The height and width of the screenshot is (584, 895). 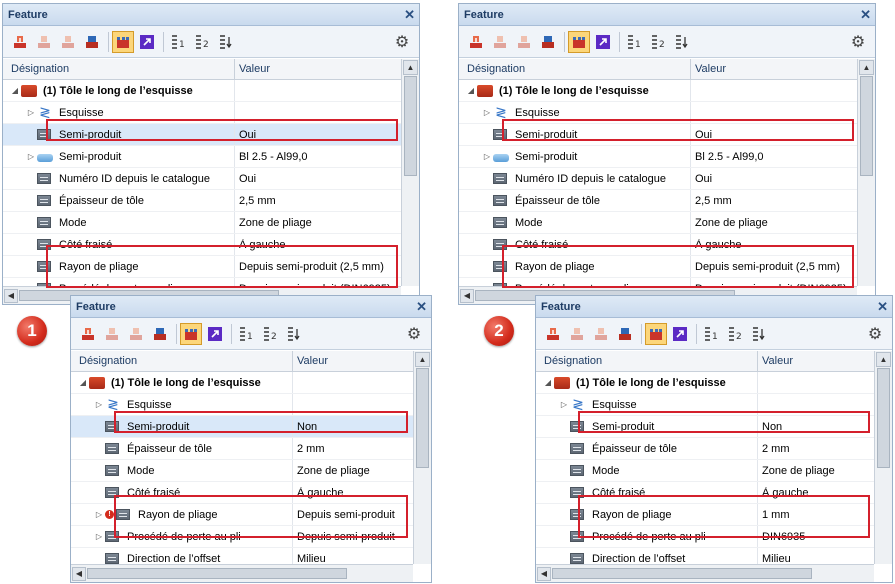 What do you see at coordinates (353, 449) in the screenshot?
I see `row-value: 2 mm` at bounding box center [353, 449].